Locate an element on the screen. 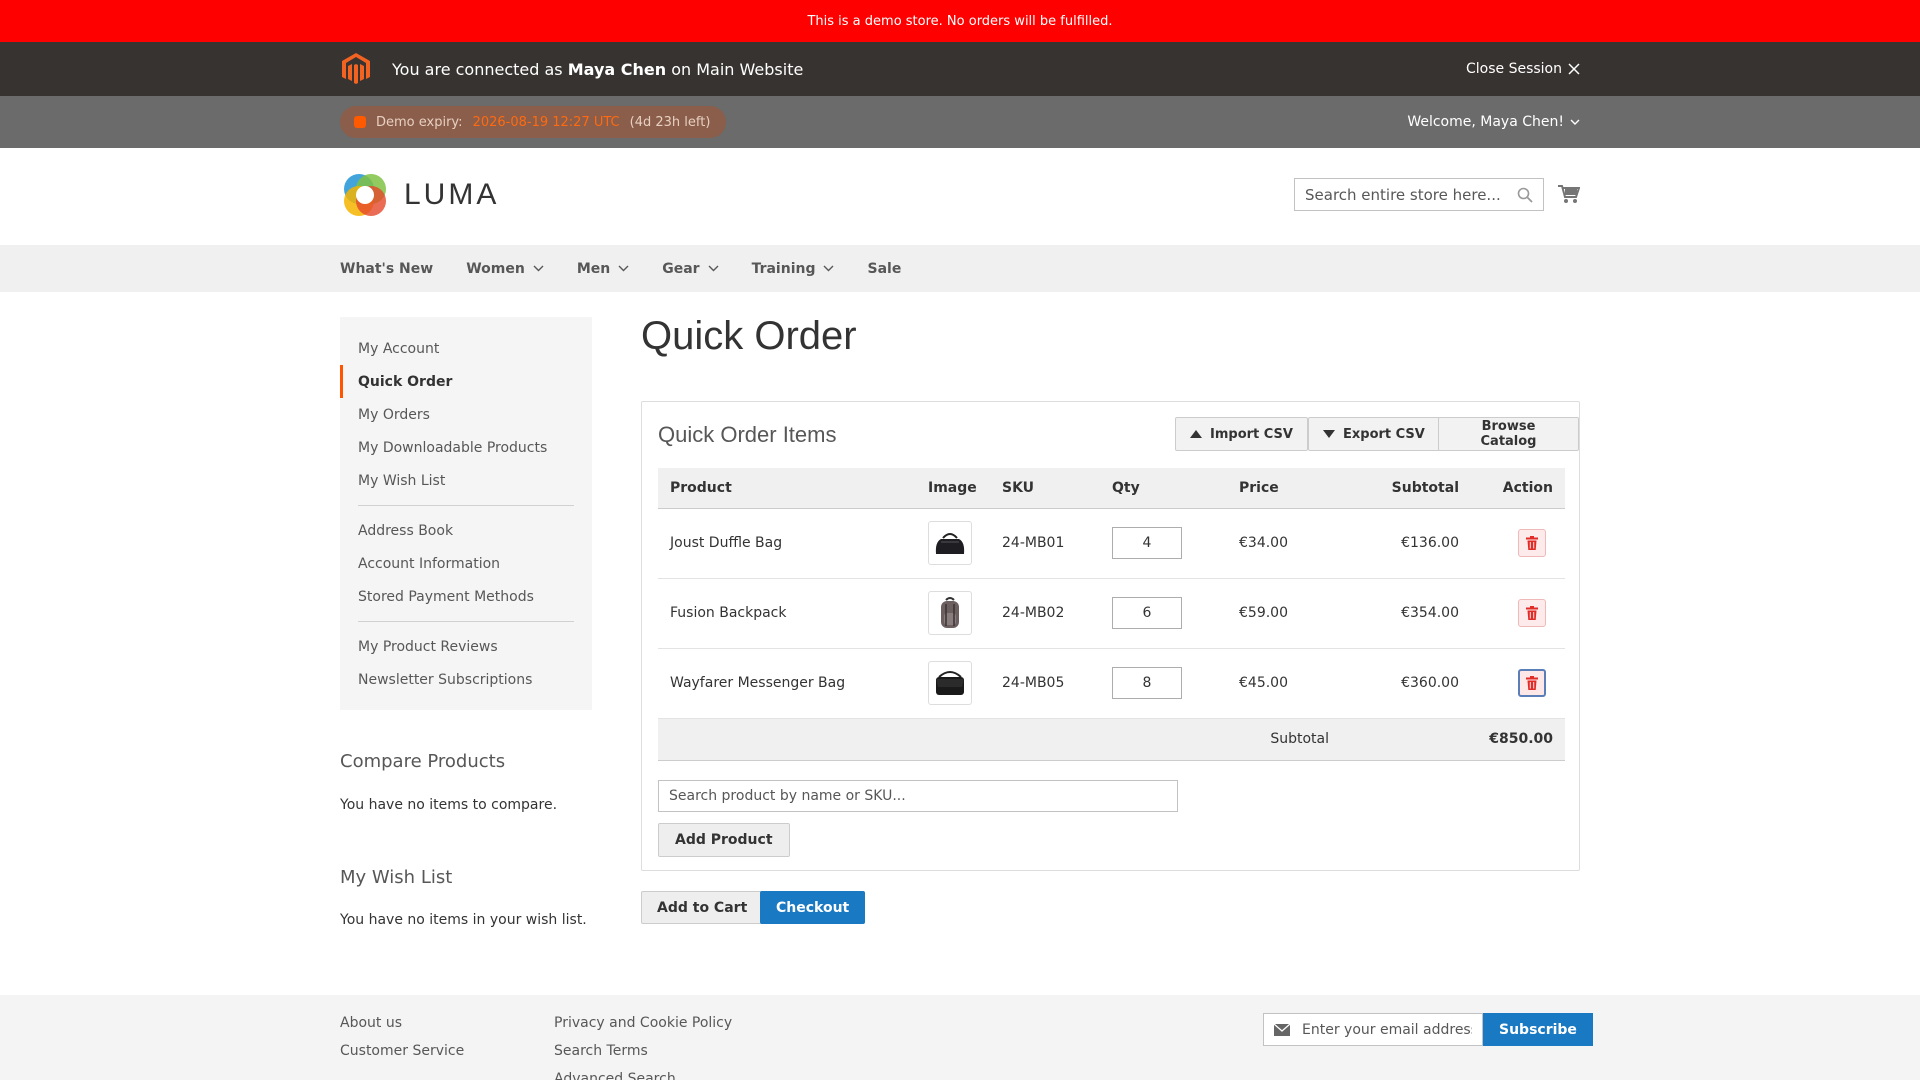 Image resolution: width=1920 pixels, height=1080 pixels. product-name: Joust Duffle Bag is located at coordinates (787, 543).